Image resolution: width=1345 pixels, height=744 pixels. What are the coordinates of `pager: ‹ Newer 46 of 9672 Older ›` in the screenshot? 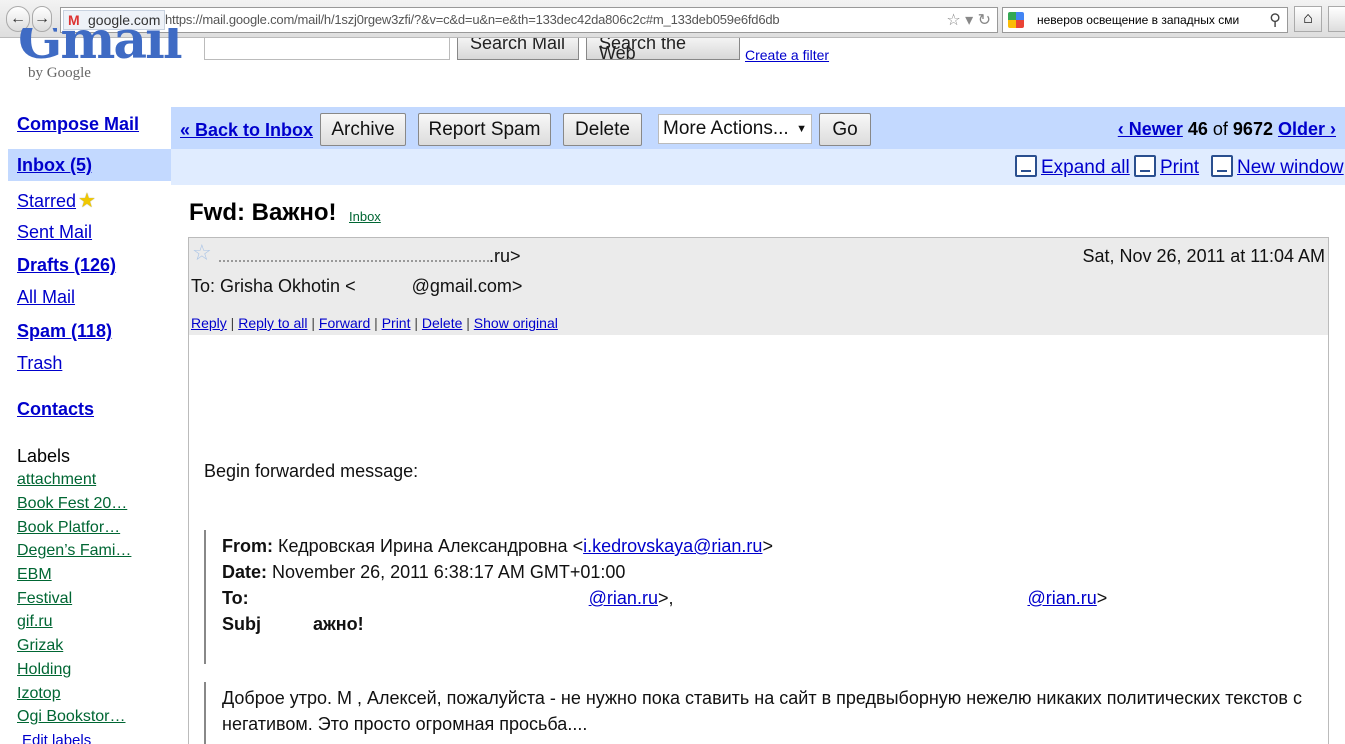 It's located at (1227, 129).